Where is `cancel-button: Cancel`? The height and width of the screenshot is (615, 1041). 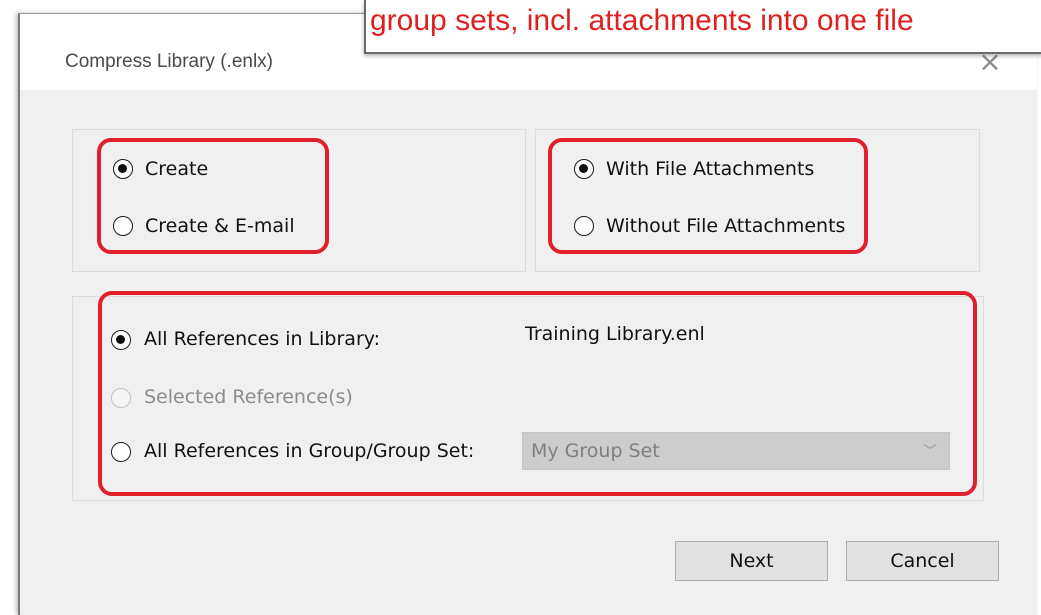 cancel-button: Cancel is located at coordinates (922, 561).